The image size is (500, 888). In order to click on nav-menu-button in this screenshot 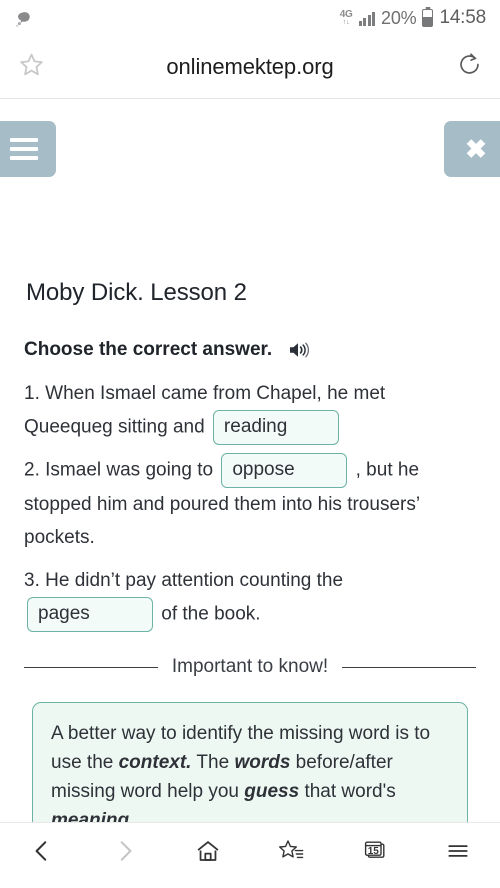, I will do `click(458, 853)`.